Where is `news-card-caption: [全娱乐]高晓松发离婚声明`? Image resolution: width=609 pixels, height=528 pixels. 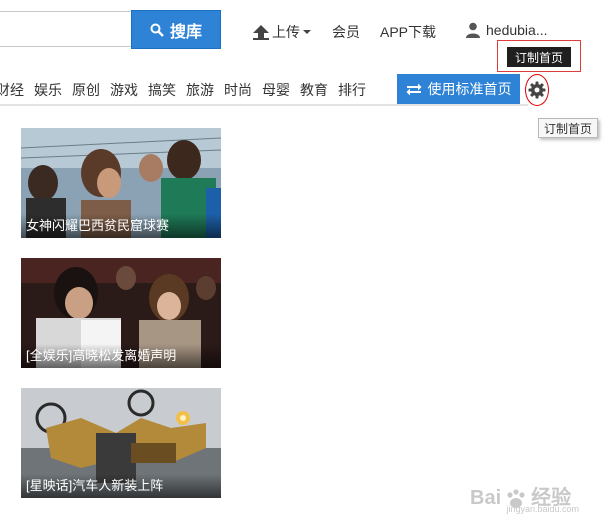
news-card-caption: [全娱乐]高晓松发离婚声明 is located at coordinates (121, 356).